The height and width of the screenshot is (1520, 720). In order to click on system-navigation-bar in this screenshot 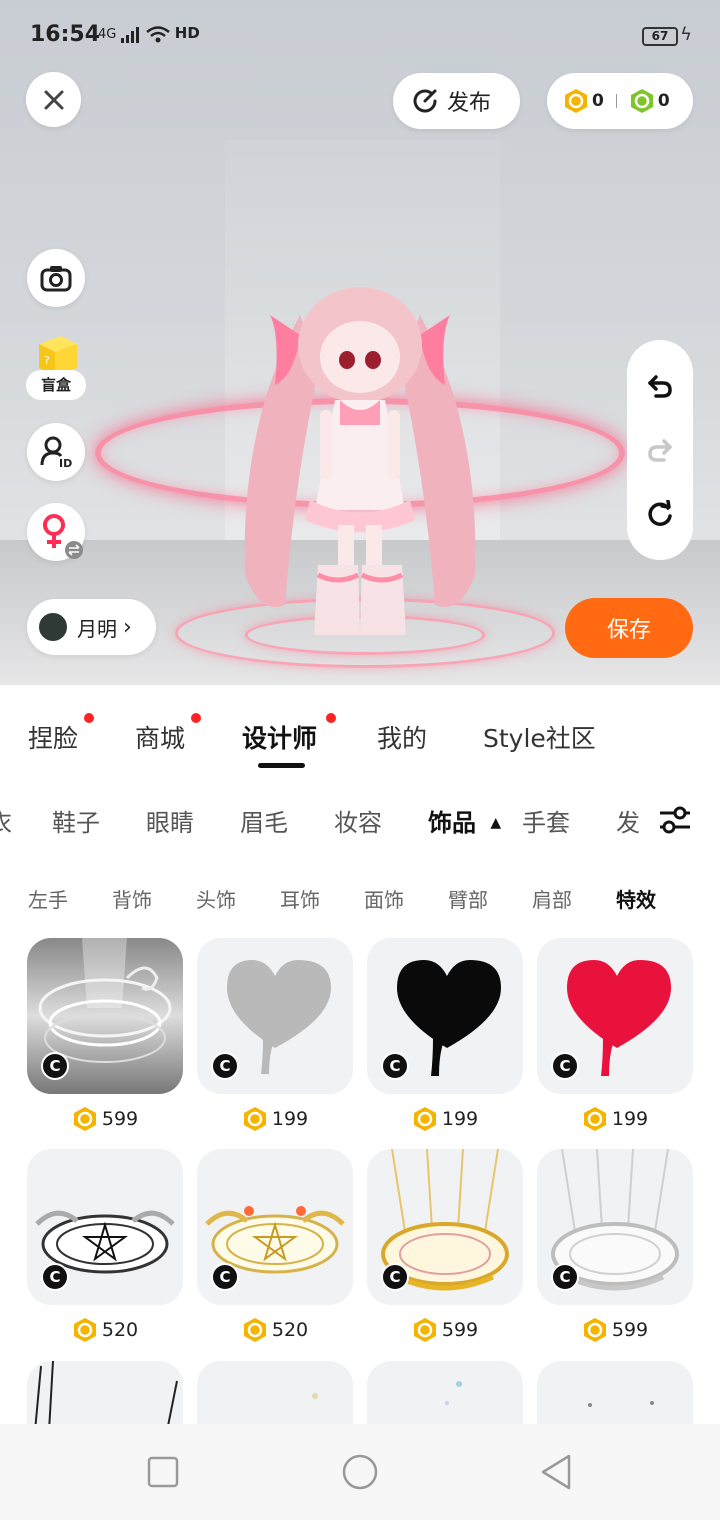, I will do `click(360, 1472)`.